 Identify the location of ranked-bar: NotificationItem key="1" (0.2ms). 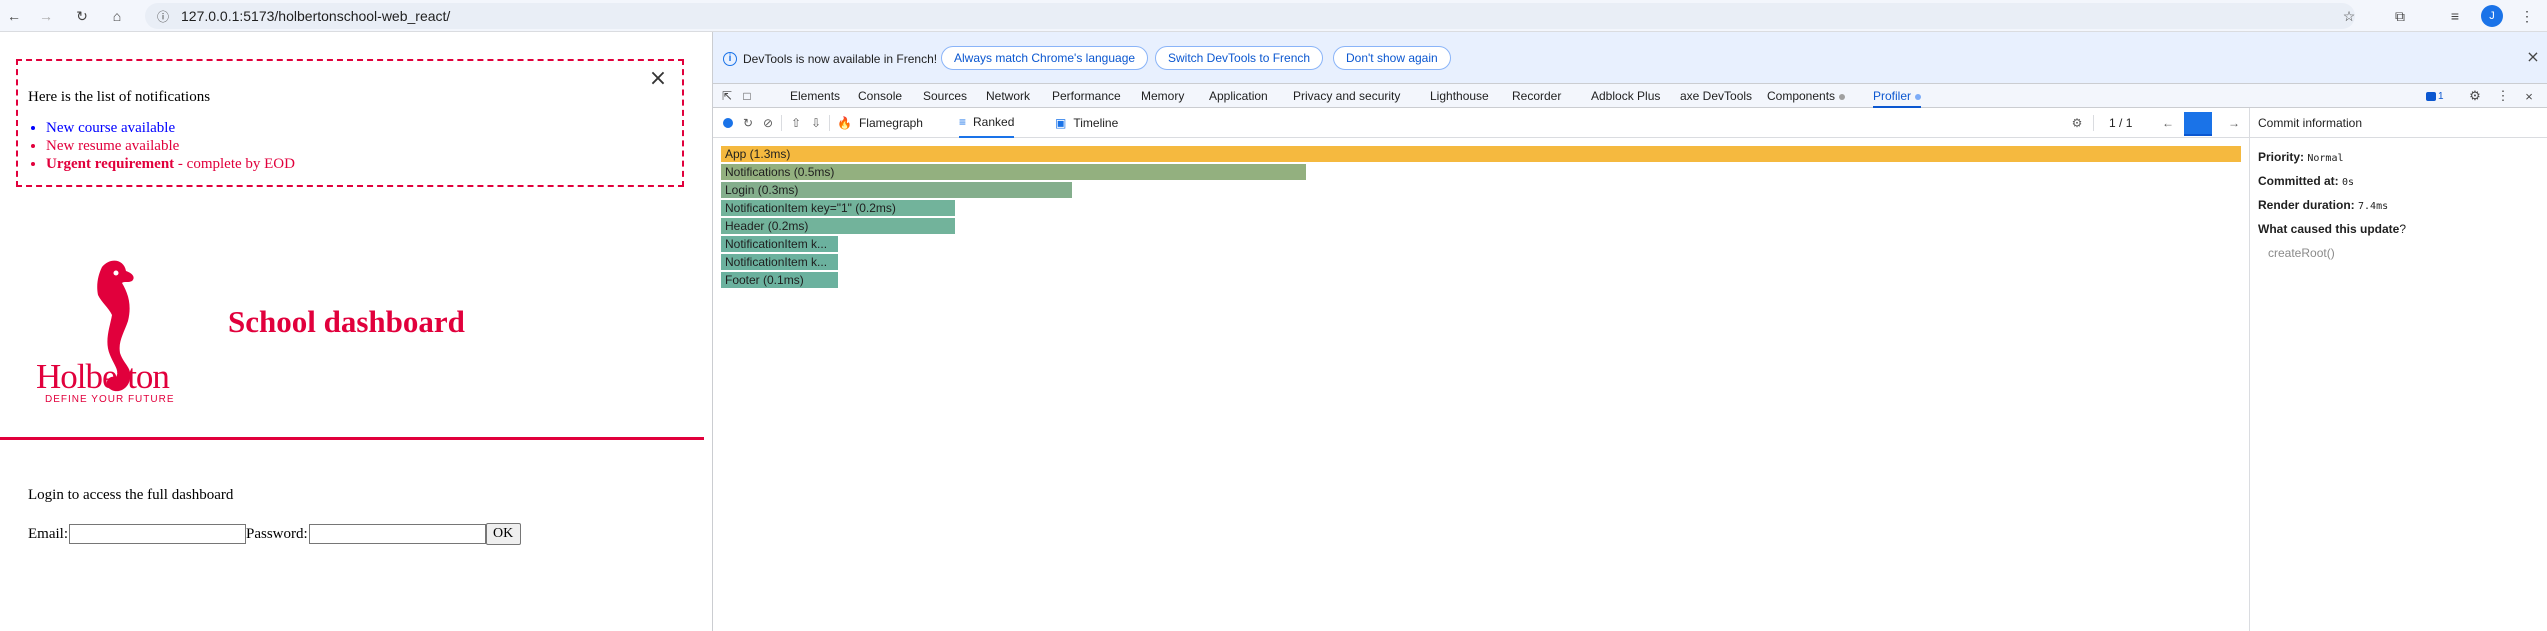
(838, 208).